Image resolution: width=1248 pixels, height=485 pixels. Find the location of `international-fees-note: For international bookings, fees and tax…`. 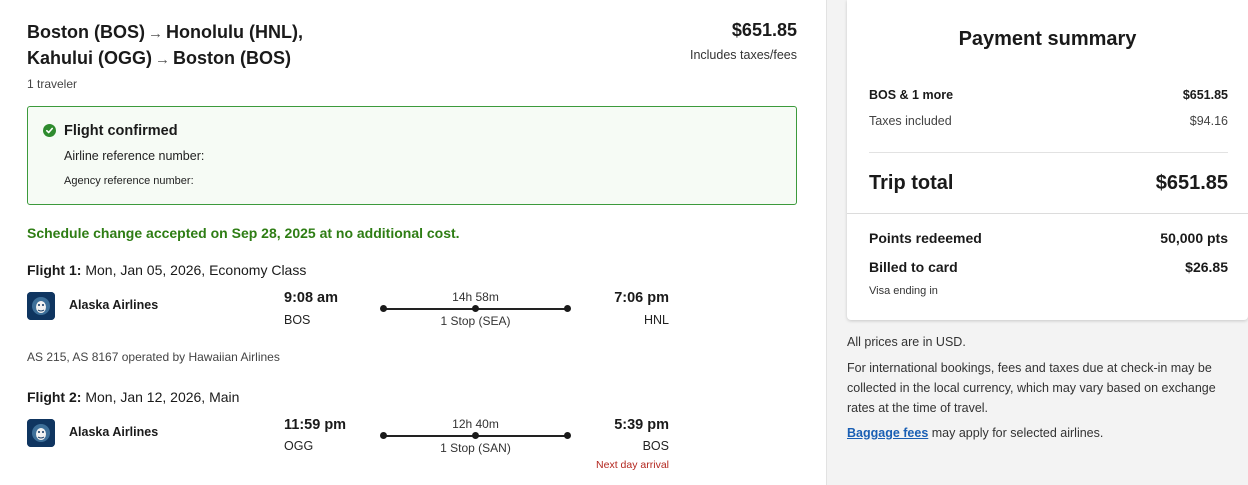

international-fees-note: For international bookings, fees and tax… is located at coordinates (1031, 388).